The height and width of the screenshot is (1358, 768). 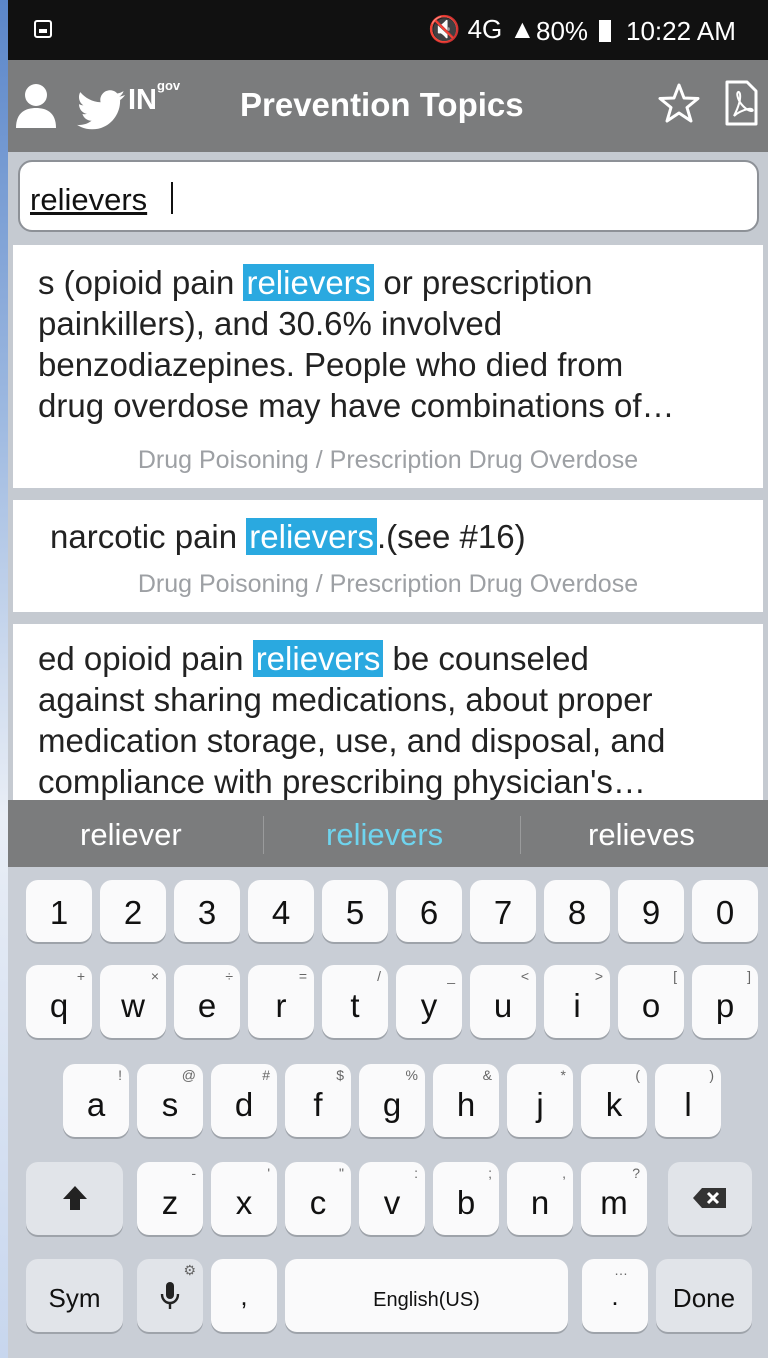 I want to click on key-1: 1, so click(x=59, y=911).